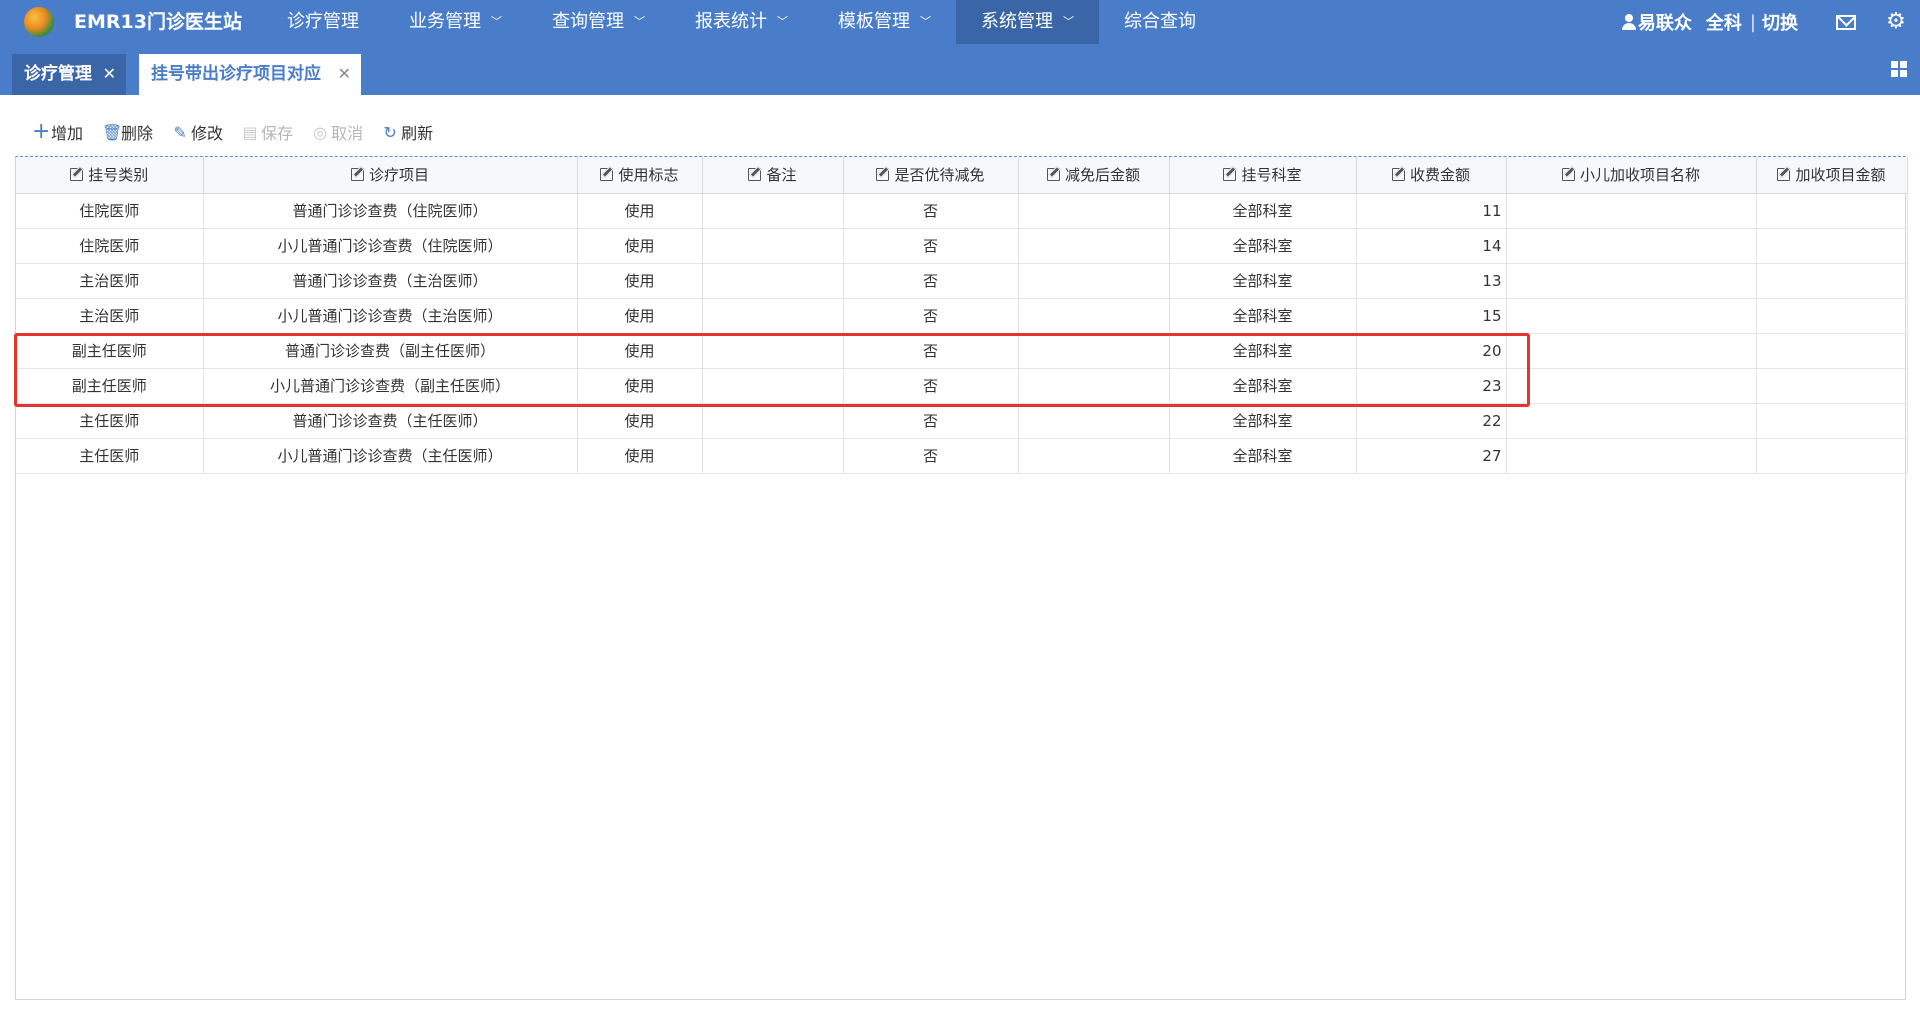 This screenshot has width=1920, height=1012. I want to click on table-row: 住院医师 普通门诊诊查费（住院医师） 使用 否 全部科室 11, so click(962, 211).